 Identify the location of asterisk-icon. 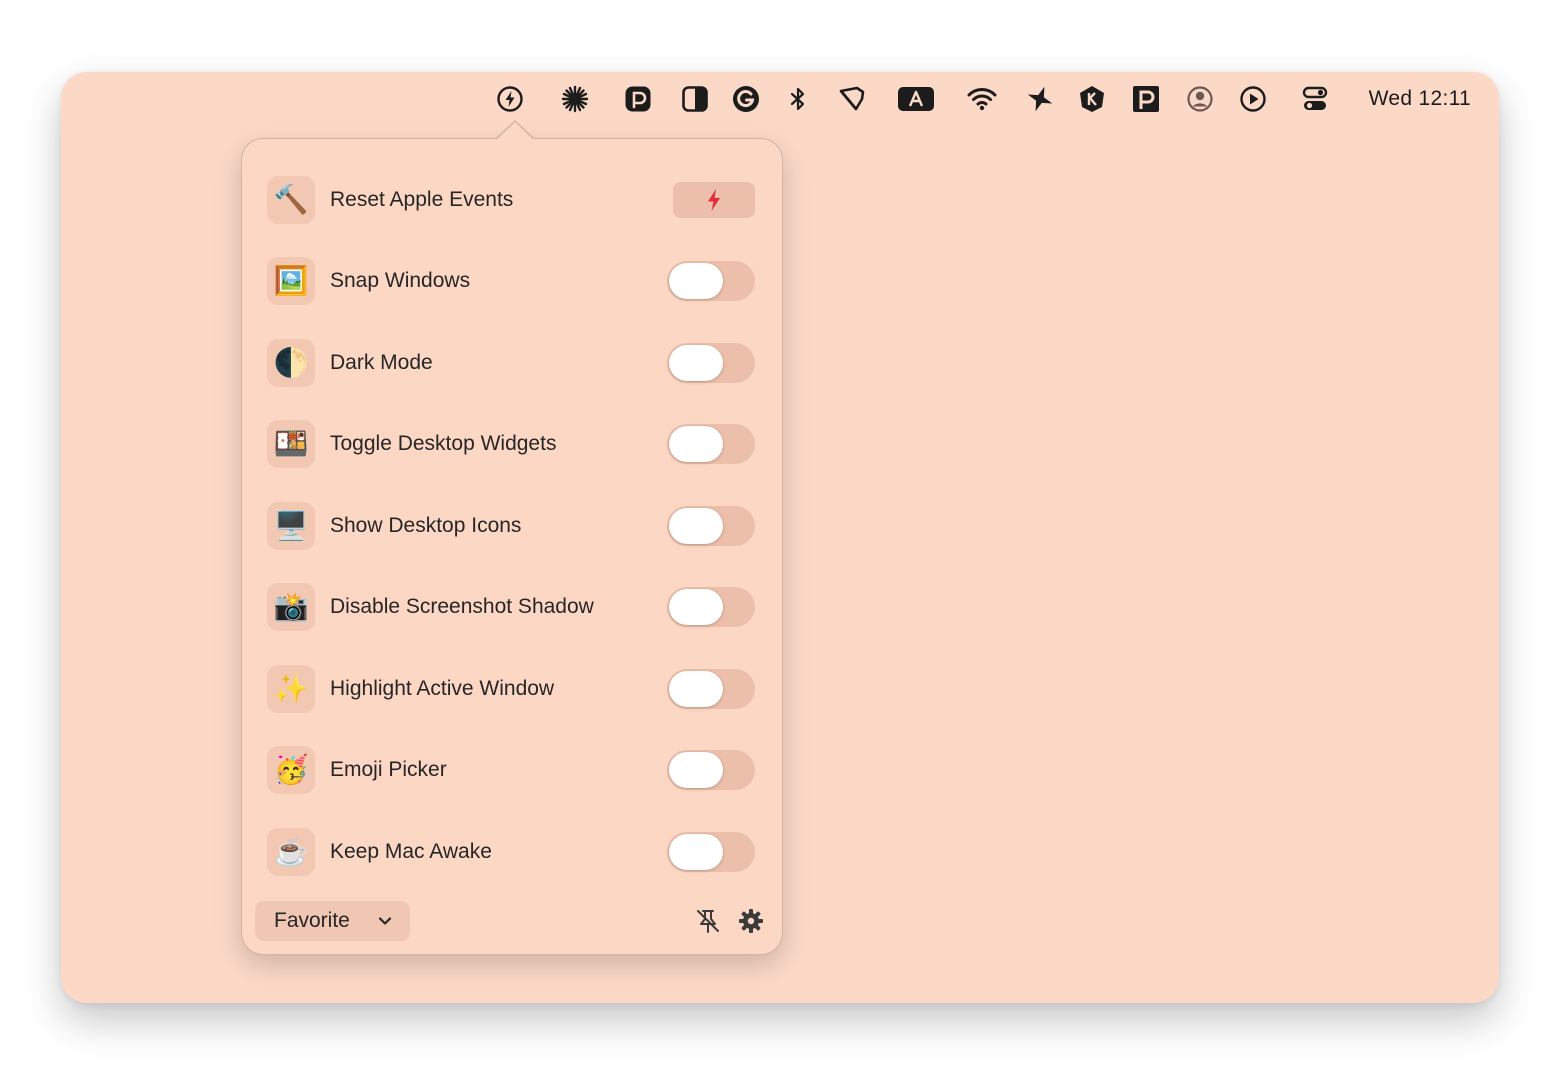
(575, 99).